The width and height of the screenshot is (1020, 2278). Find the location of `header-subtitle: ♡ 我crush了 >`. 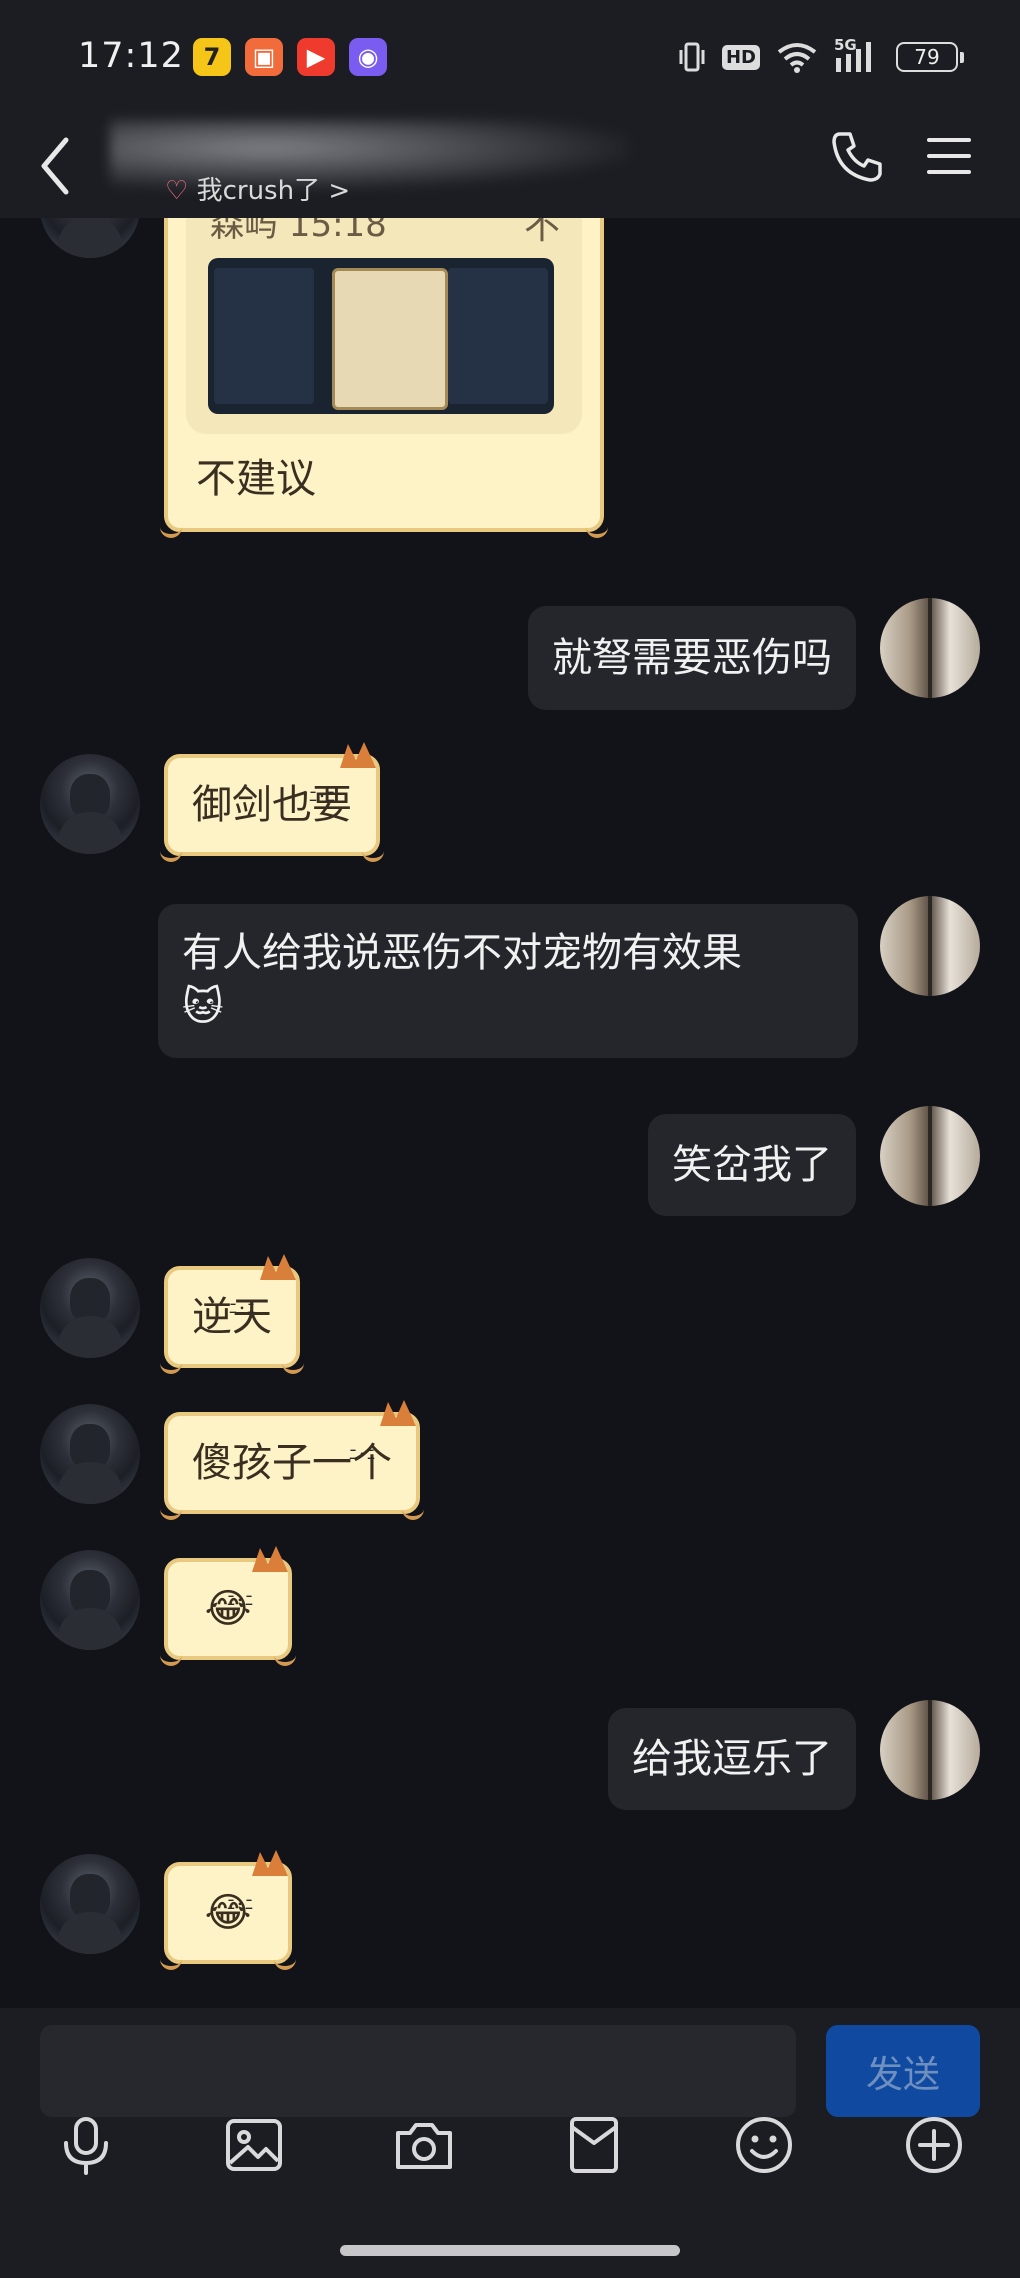

header-subtitle: ♡ 我crush了 > is located at coordinates (258, 191).